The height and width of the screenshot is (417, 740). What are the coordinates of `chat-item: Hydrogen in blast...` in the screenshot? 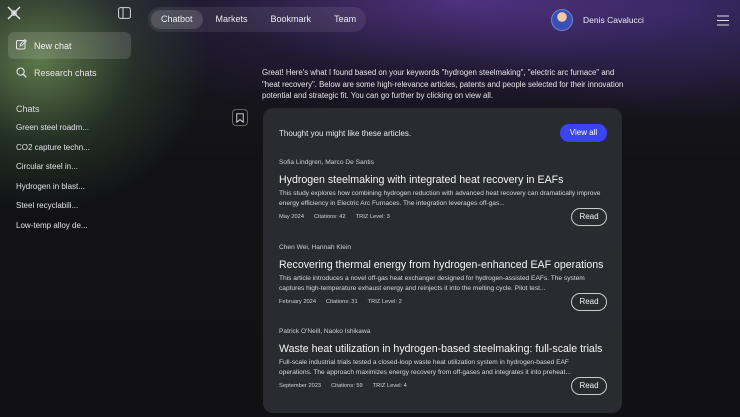 It's located at (53, 192).